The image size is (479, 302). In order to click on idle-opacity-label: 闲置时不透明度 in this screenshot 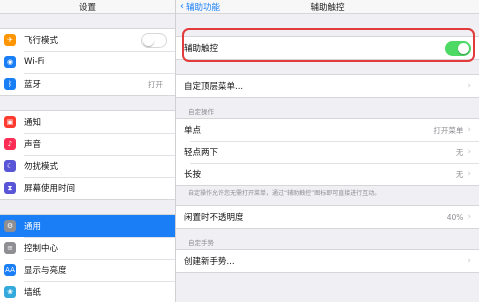, I will do `click(214, 218)`.